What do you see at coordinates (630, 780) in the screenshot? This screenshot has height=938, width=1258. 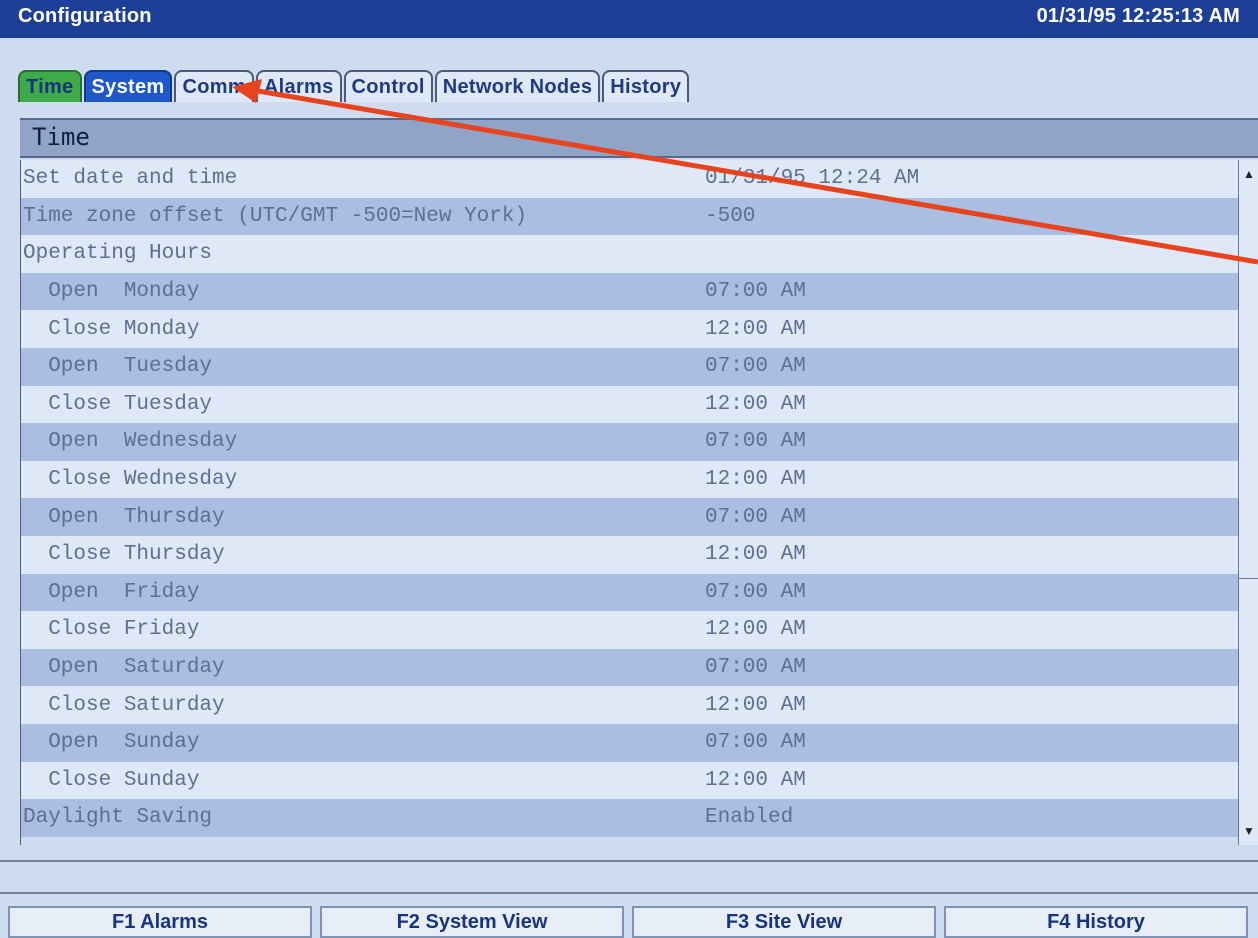 I see `list-item: Close Sunday 12:00 AM` at bounding box center [630, 780].